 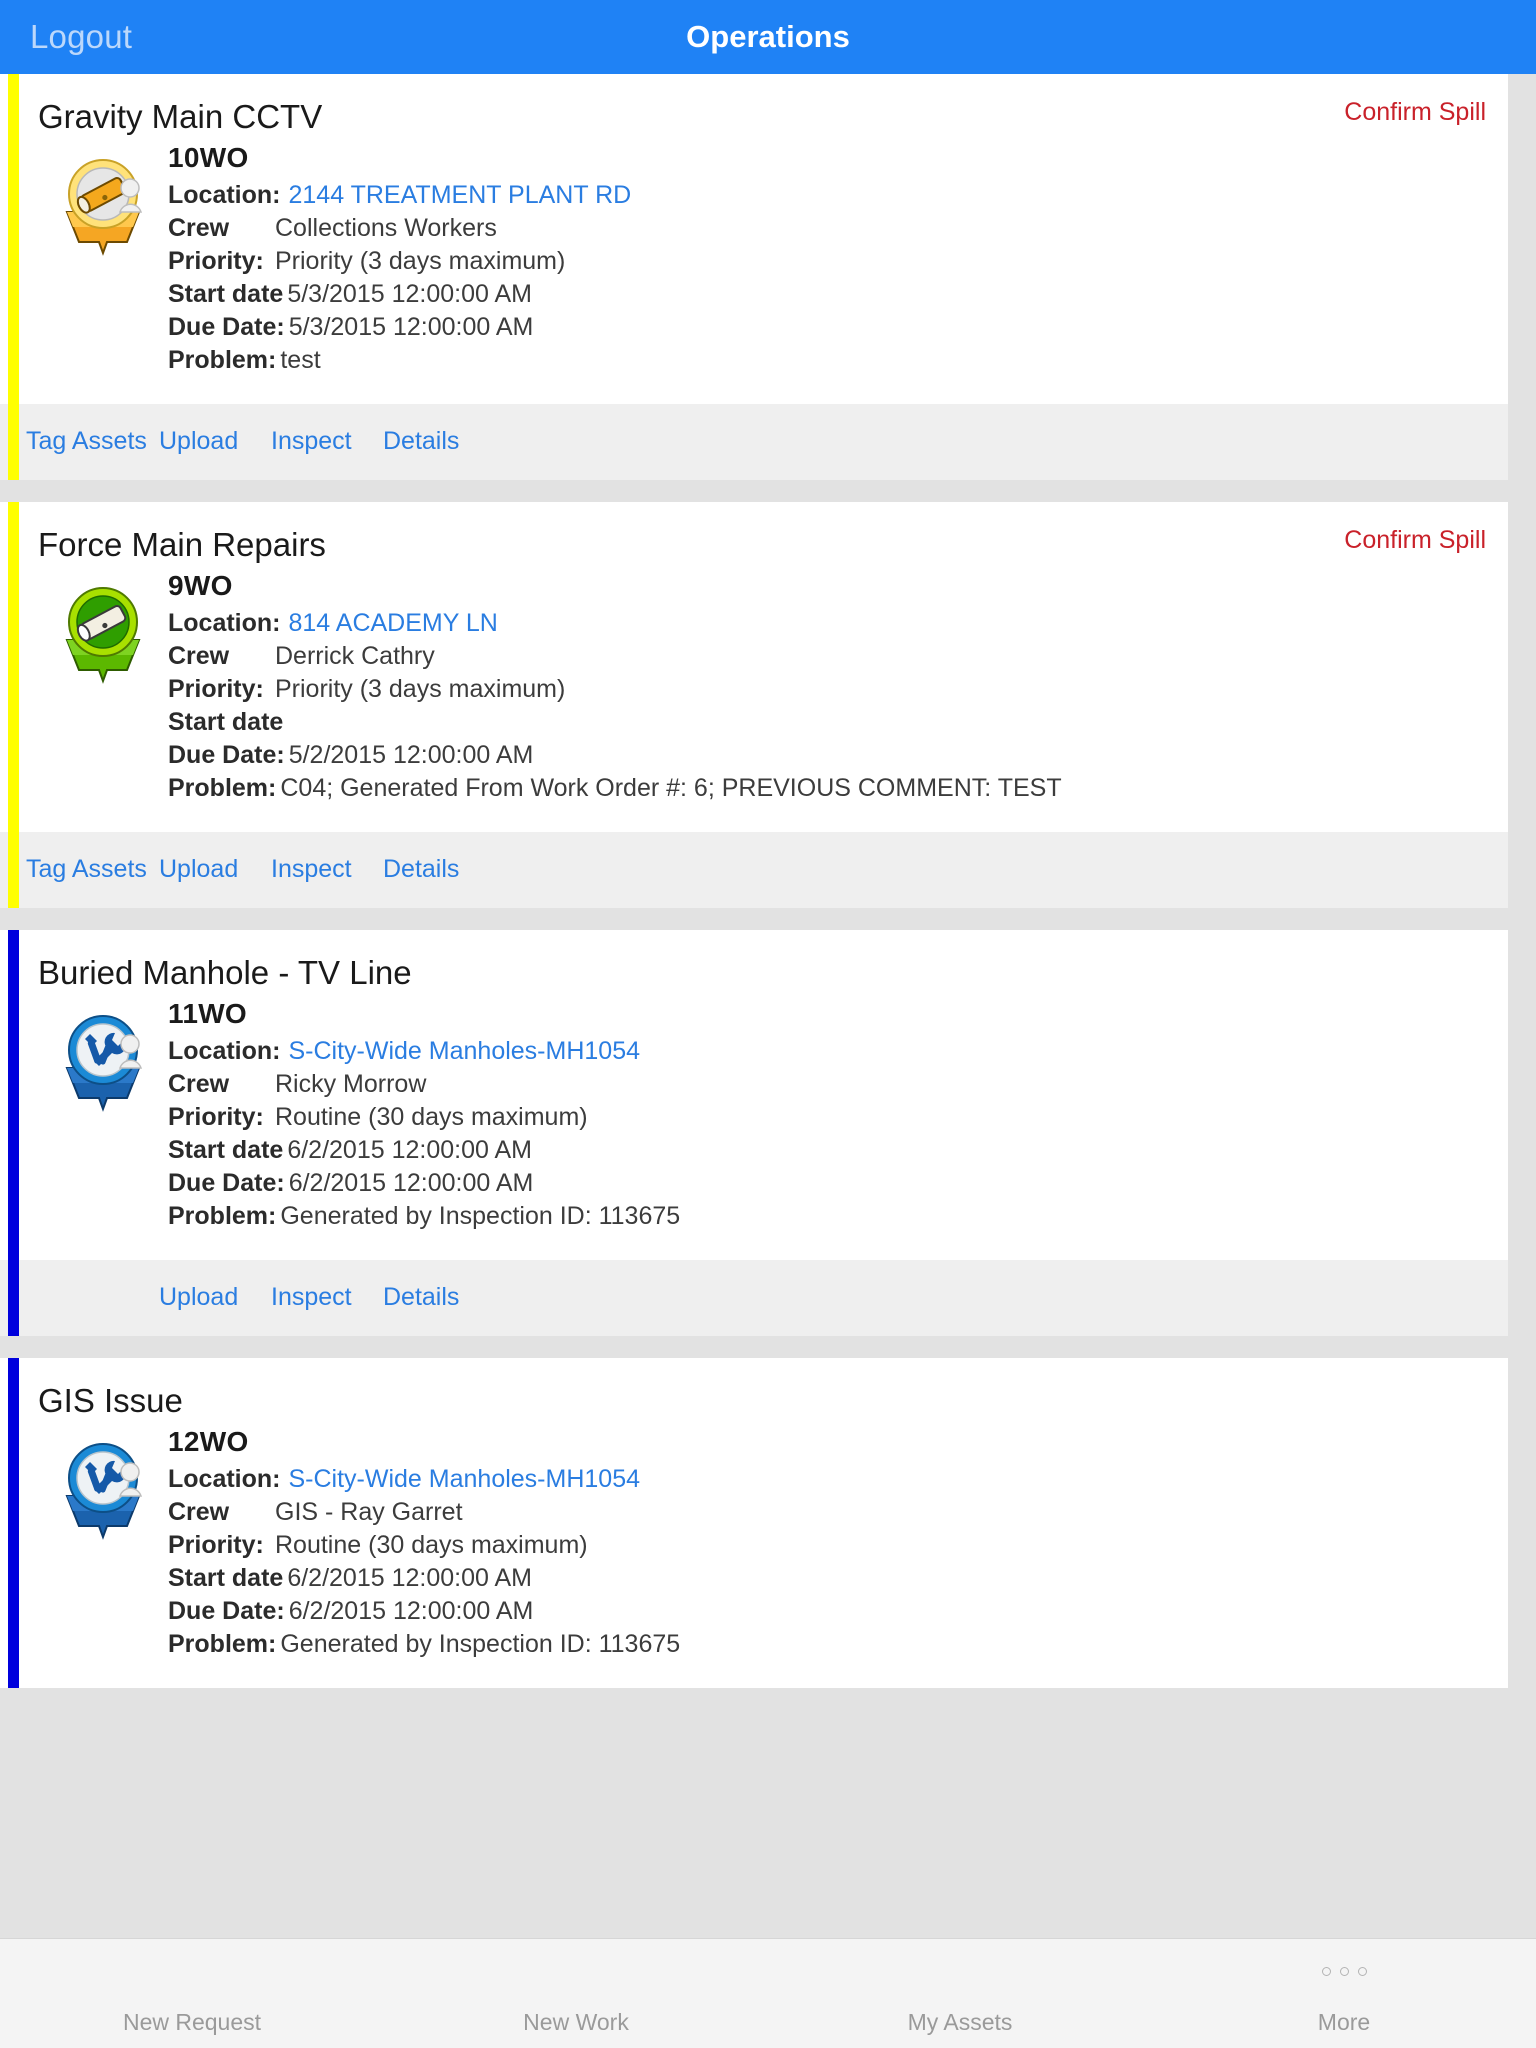 What do you see at coordinates (838, 1578) in the screenshot?
I see `field-row-start-date: Start date 6/2/2015 12:00:00 AM` at bounding box center [838, 1578].